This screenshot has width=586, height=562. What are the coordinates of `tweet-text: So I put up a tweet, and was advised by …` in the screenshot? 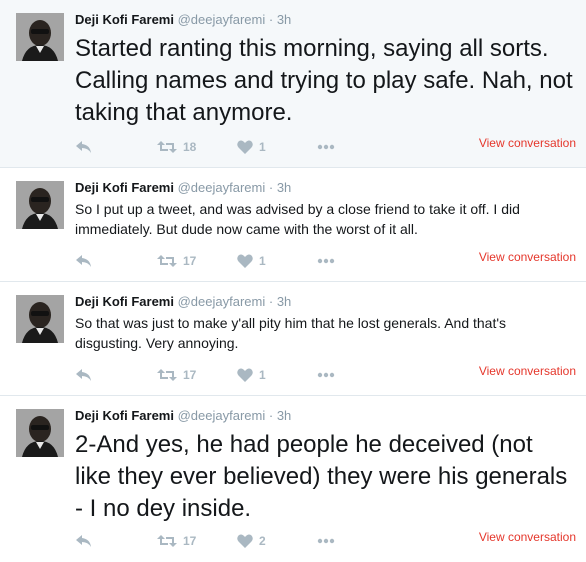 It's located at (297, 219).